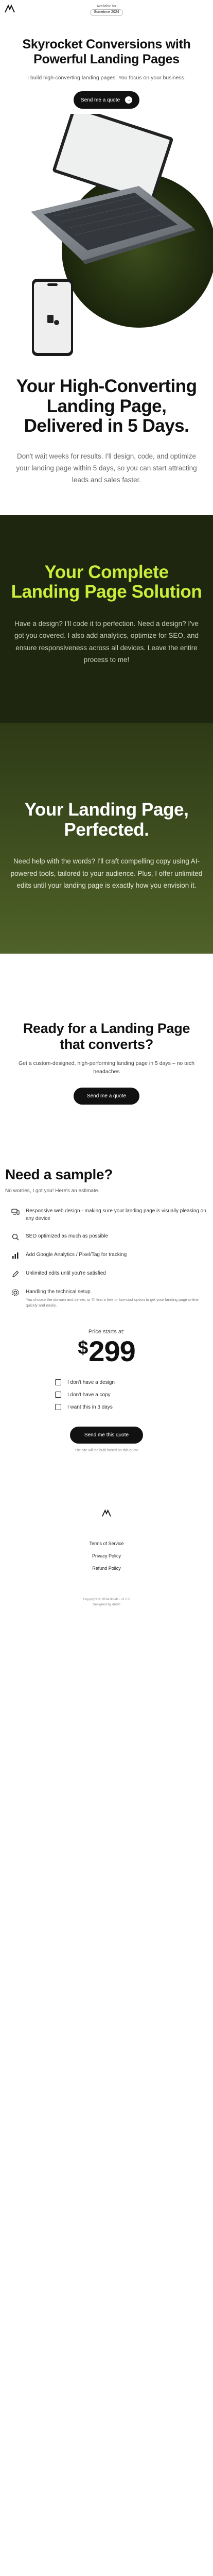 The image size is (213, 2576). What do you see at coordinates (15, 1273) in the screenshot?
I see `edit-icon` at bounding box center [15, 1273].